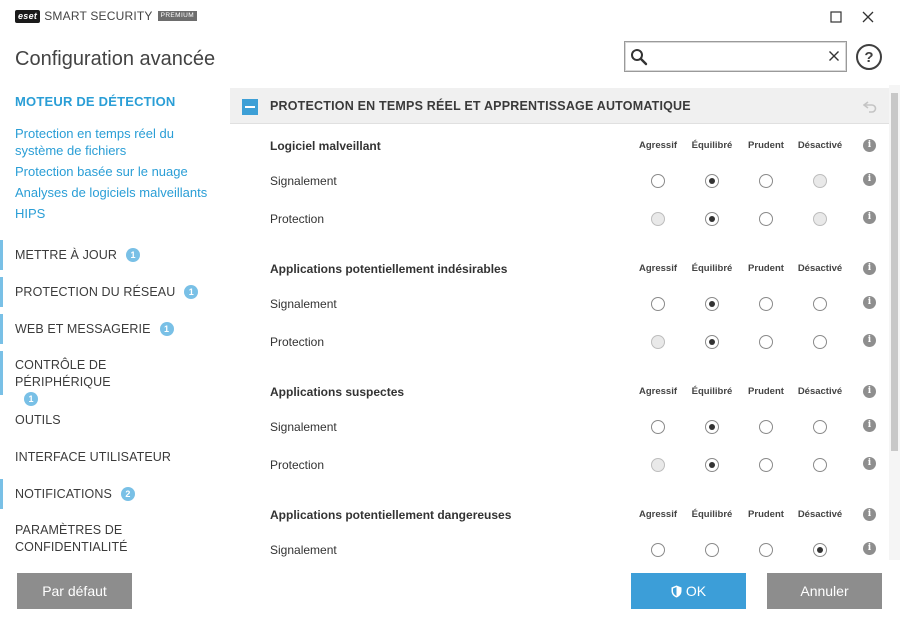  Describe the element at coordinates (391, 515) in the screenshot. I see `group-title-unsafe: Applications potentiellement dangereuses` at that location.